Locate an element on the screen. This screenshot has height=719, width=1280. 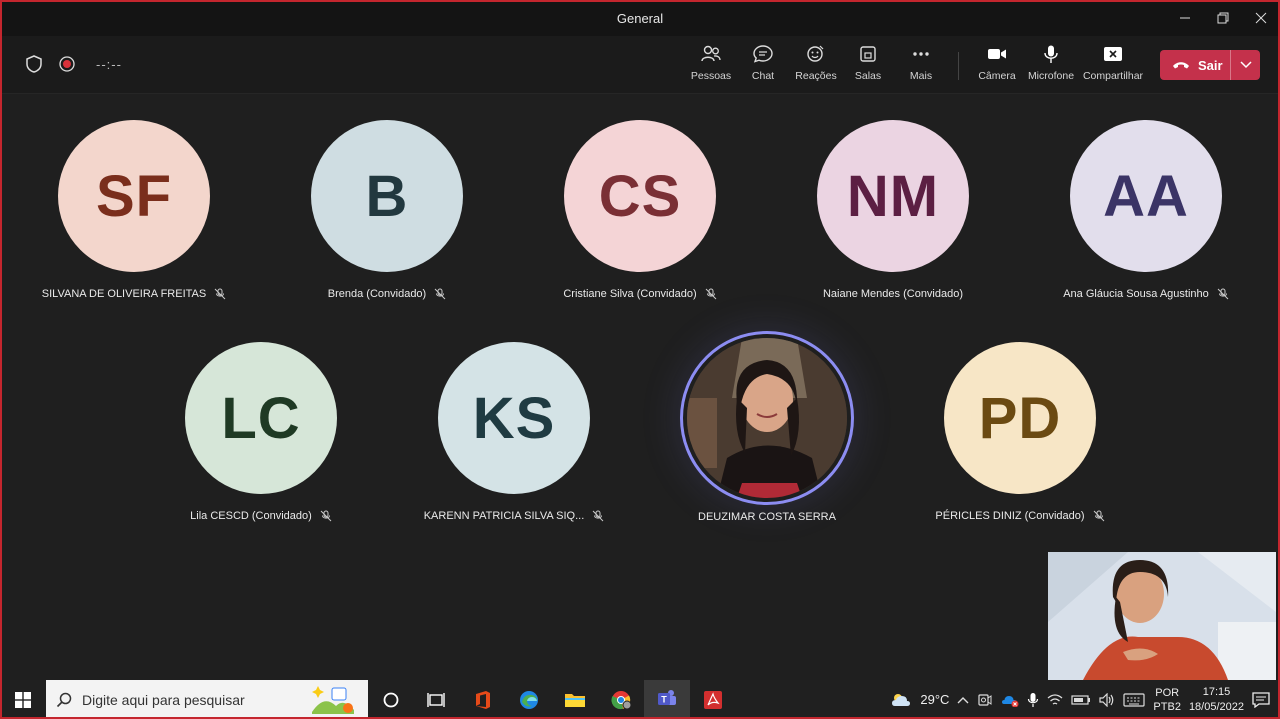
participant-name: SILVANA DE OLIVEIRA FREITAS is located at coordinates (134, 294).